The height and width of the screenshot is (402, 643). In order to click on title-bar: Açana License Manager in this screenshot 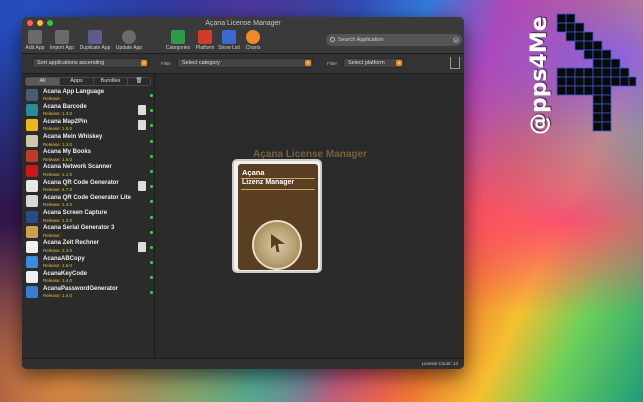, I will do `click(243, 23)`.